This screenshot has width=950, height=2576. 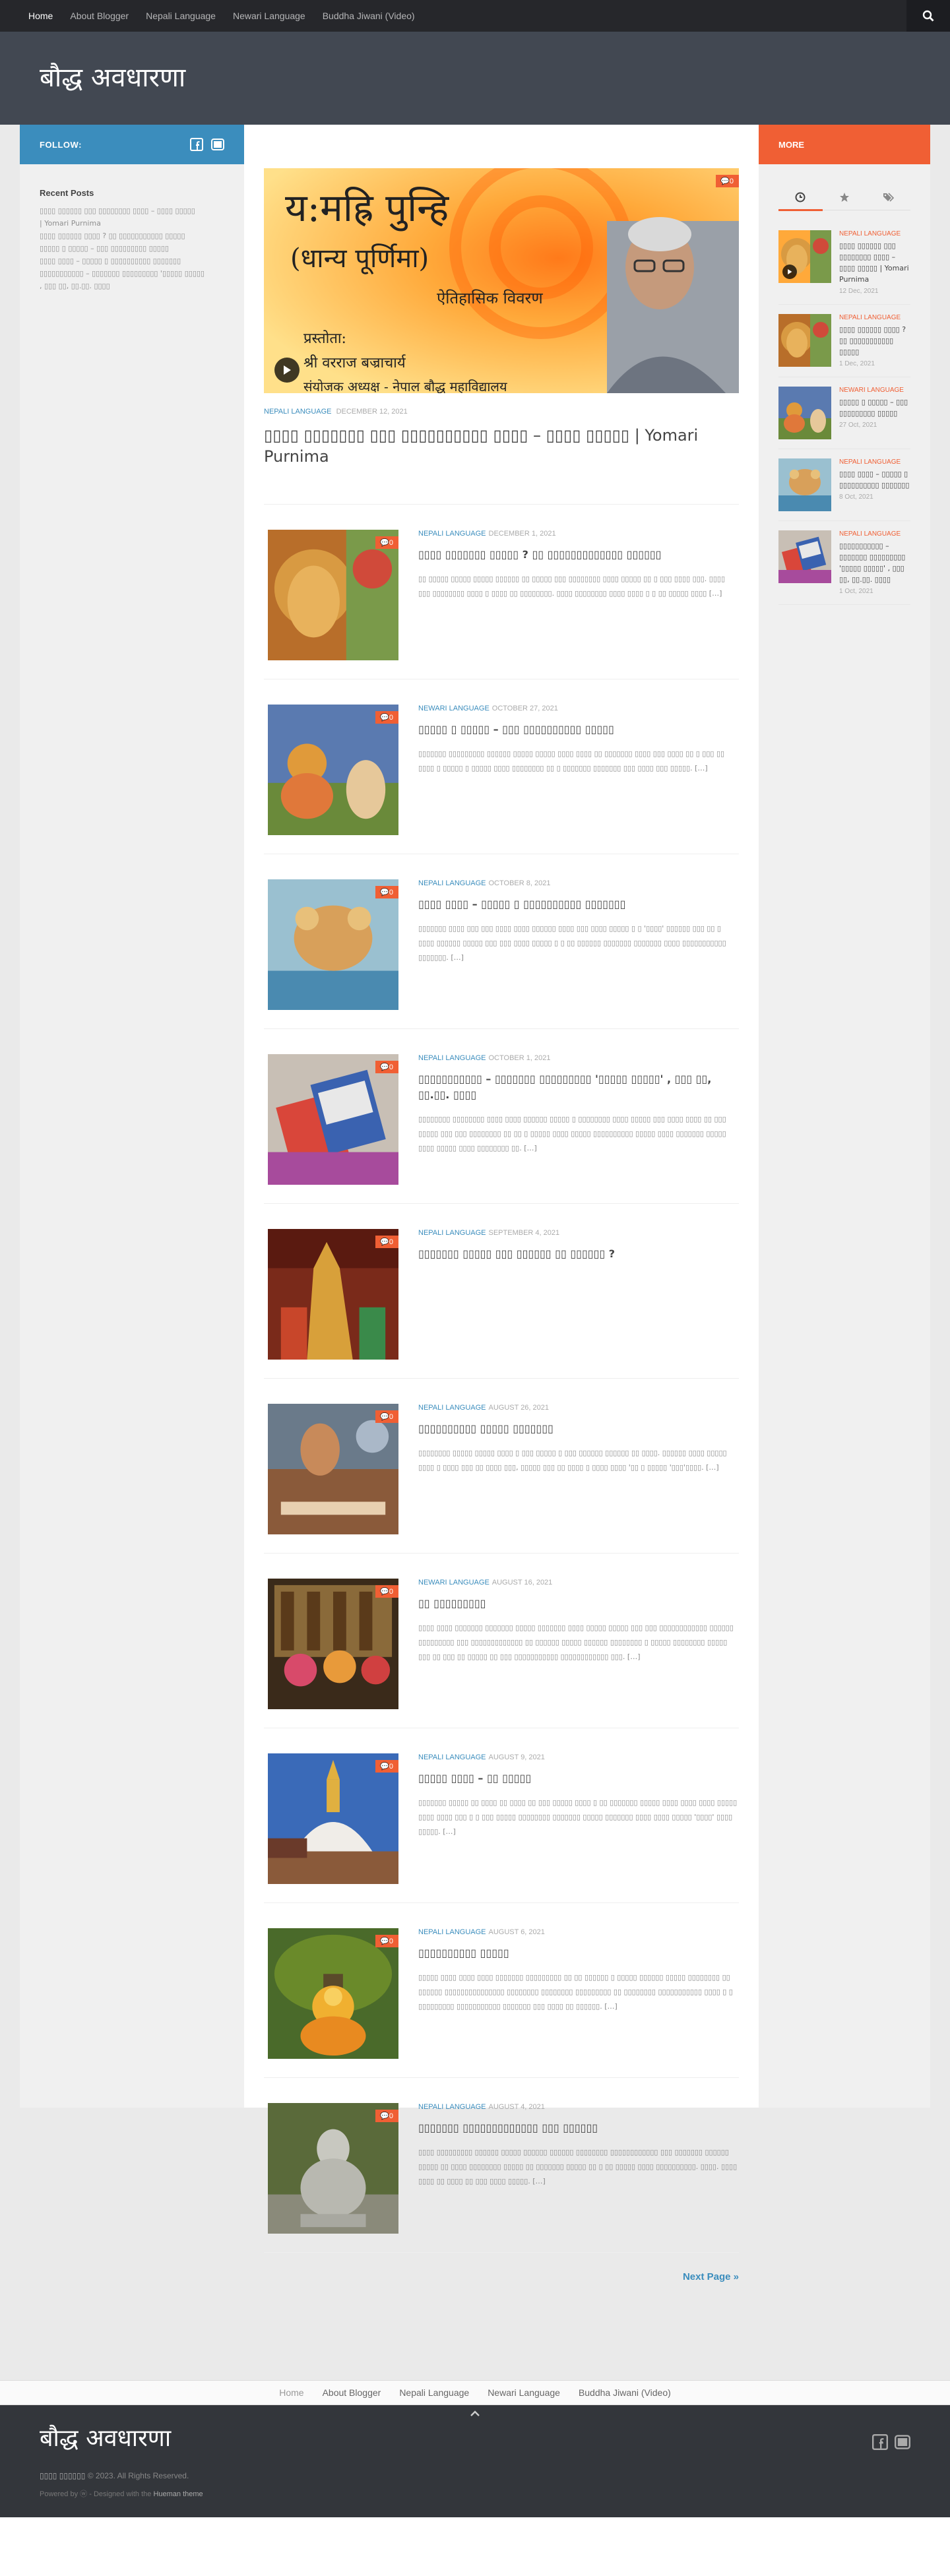 What do you see at coordinates (501, 412) in the screenshot?
I see `post-meta: Nepali Language December 12, 2021` at bounding box center [501, 412].